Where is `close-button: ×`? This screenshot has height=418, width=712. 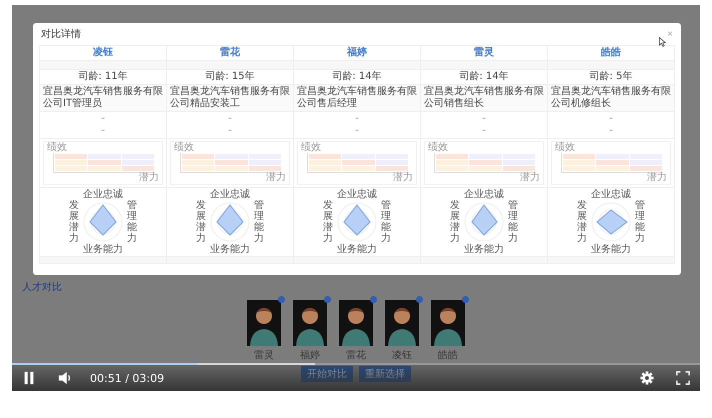
close-button: × is located at coordinates (670, 34).